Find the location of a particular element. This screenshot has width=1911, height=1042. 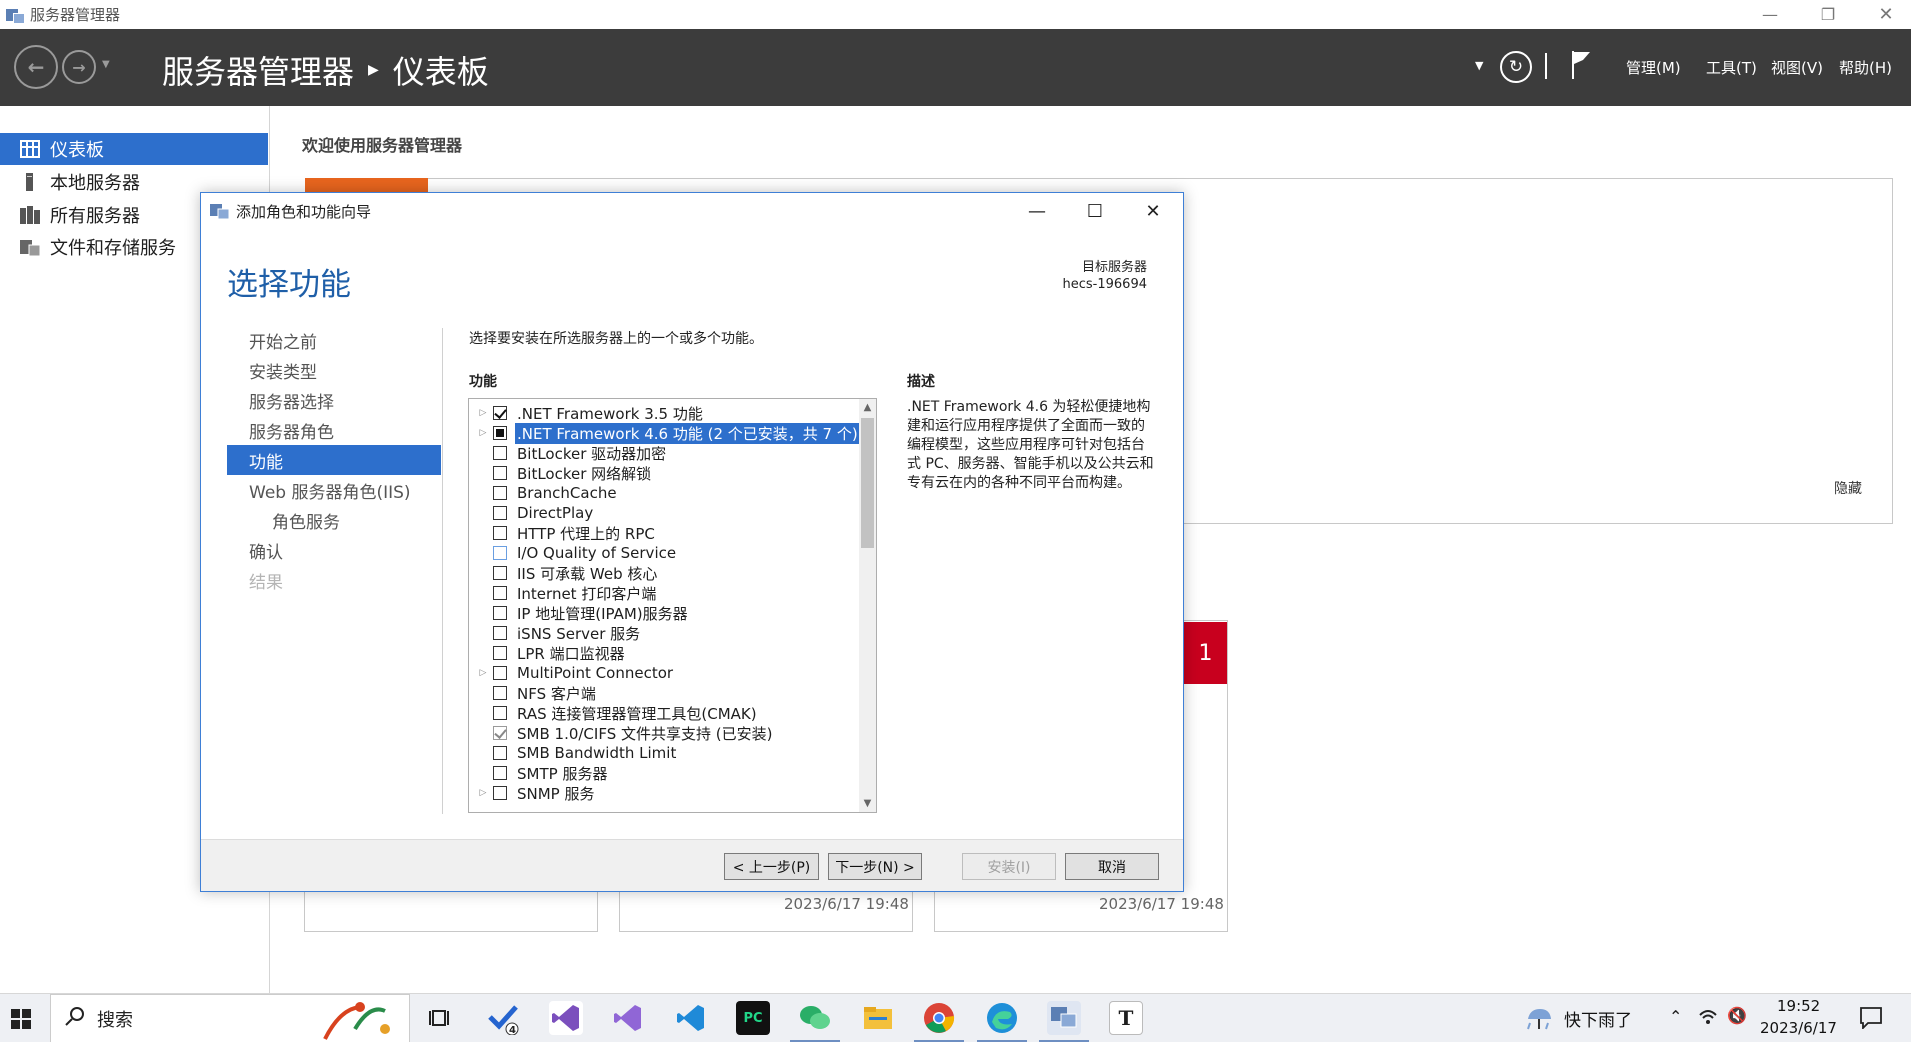

restore-icon: ❐ is located at coordinates (1828, 14).